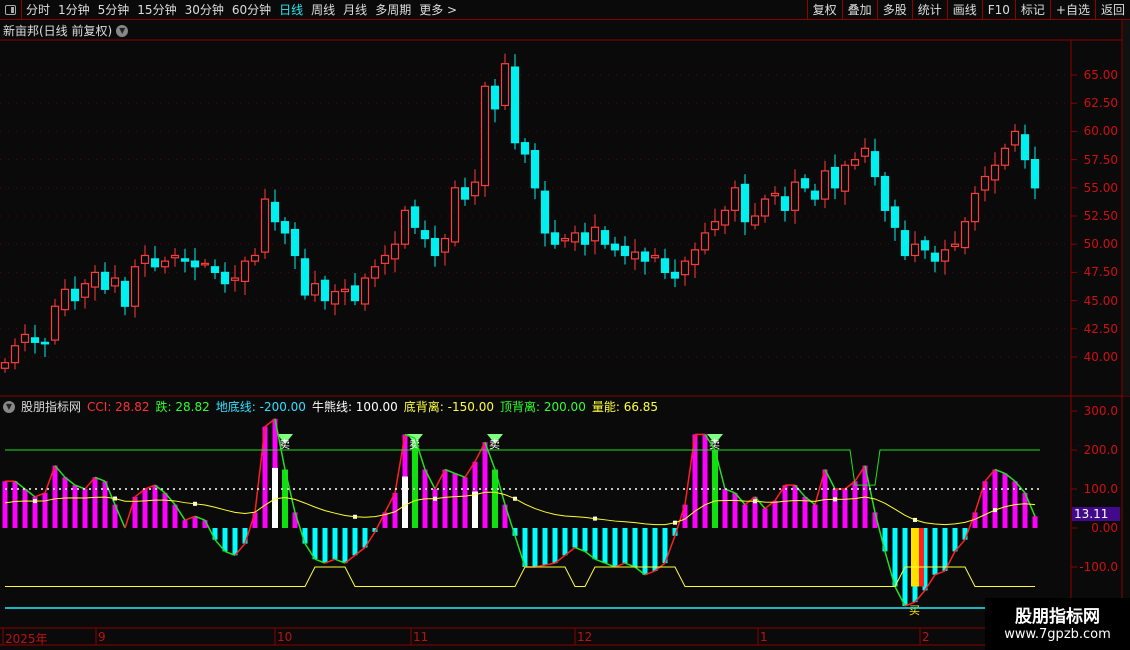 Image resolution: width=1130 pixels, height=650 pixels. What do you see at coordinates (354, 407) in the screenshot?
I see `bull-line-value: 牛熊线: 100.00` at bounding box center [354, 407].